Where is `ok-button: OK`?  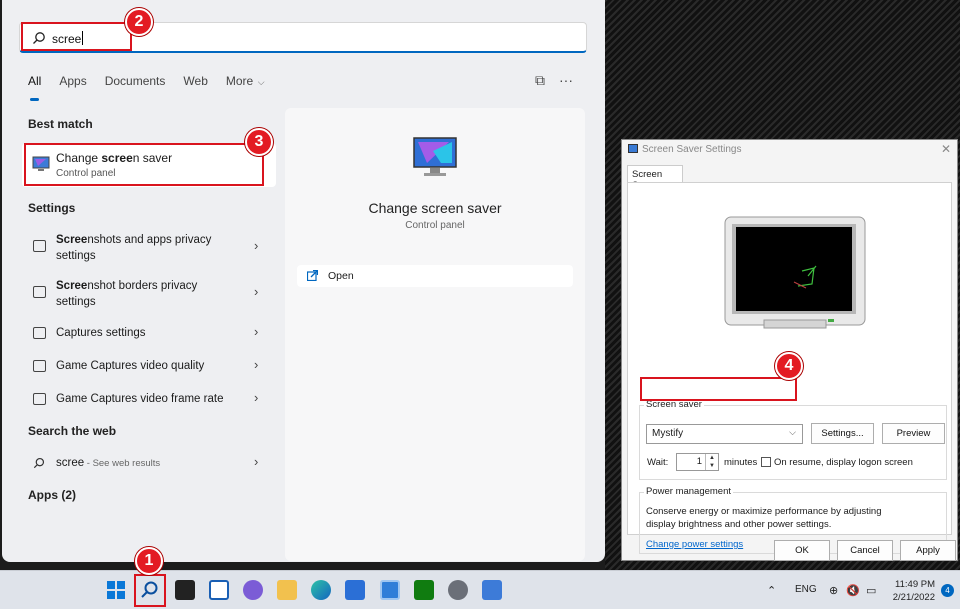
ok-button: OK is located at coordinates (802, 550).